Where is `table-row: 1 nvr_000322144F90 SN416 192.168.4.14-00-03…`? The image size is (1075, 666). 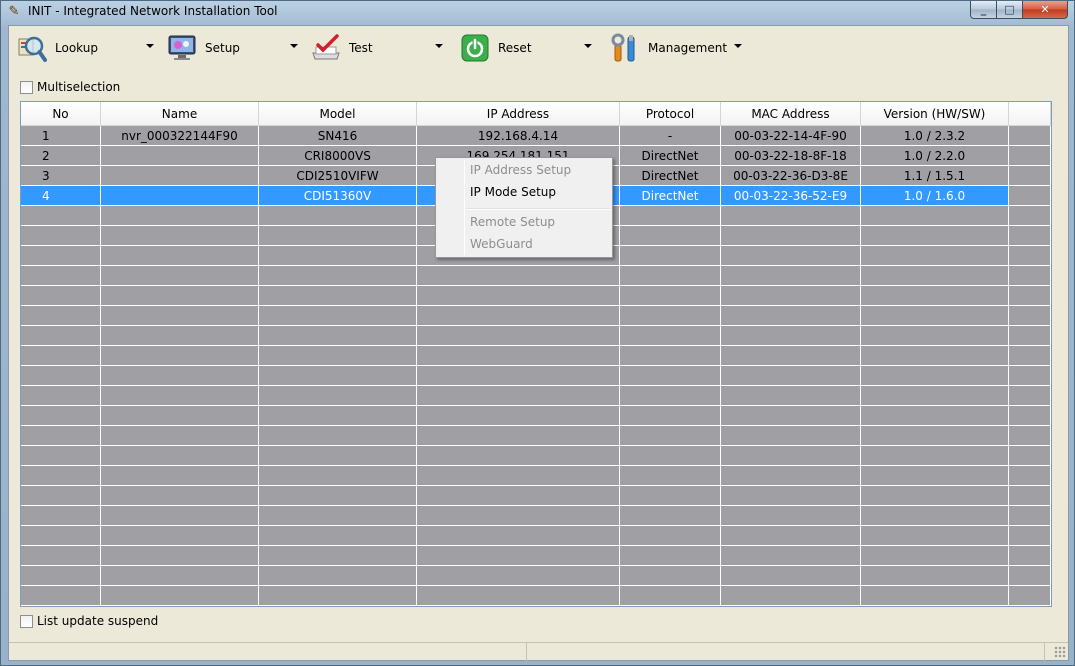 table-row: 1 nvr_000322144F90 SN416 192.168.4.14-00-03… is located at coordinates (536, 136).